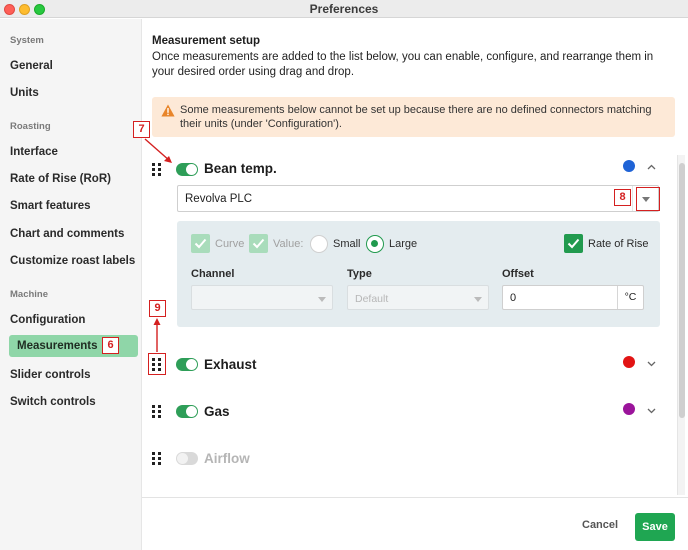  I want to click on type-select: Default, so click(418, 297).